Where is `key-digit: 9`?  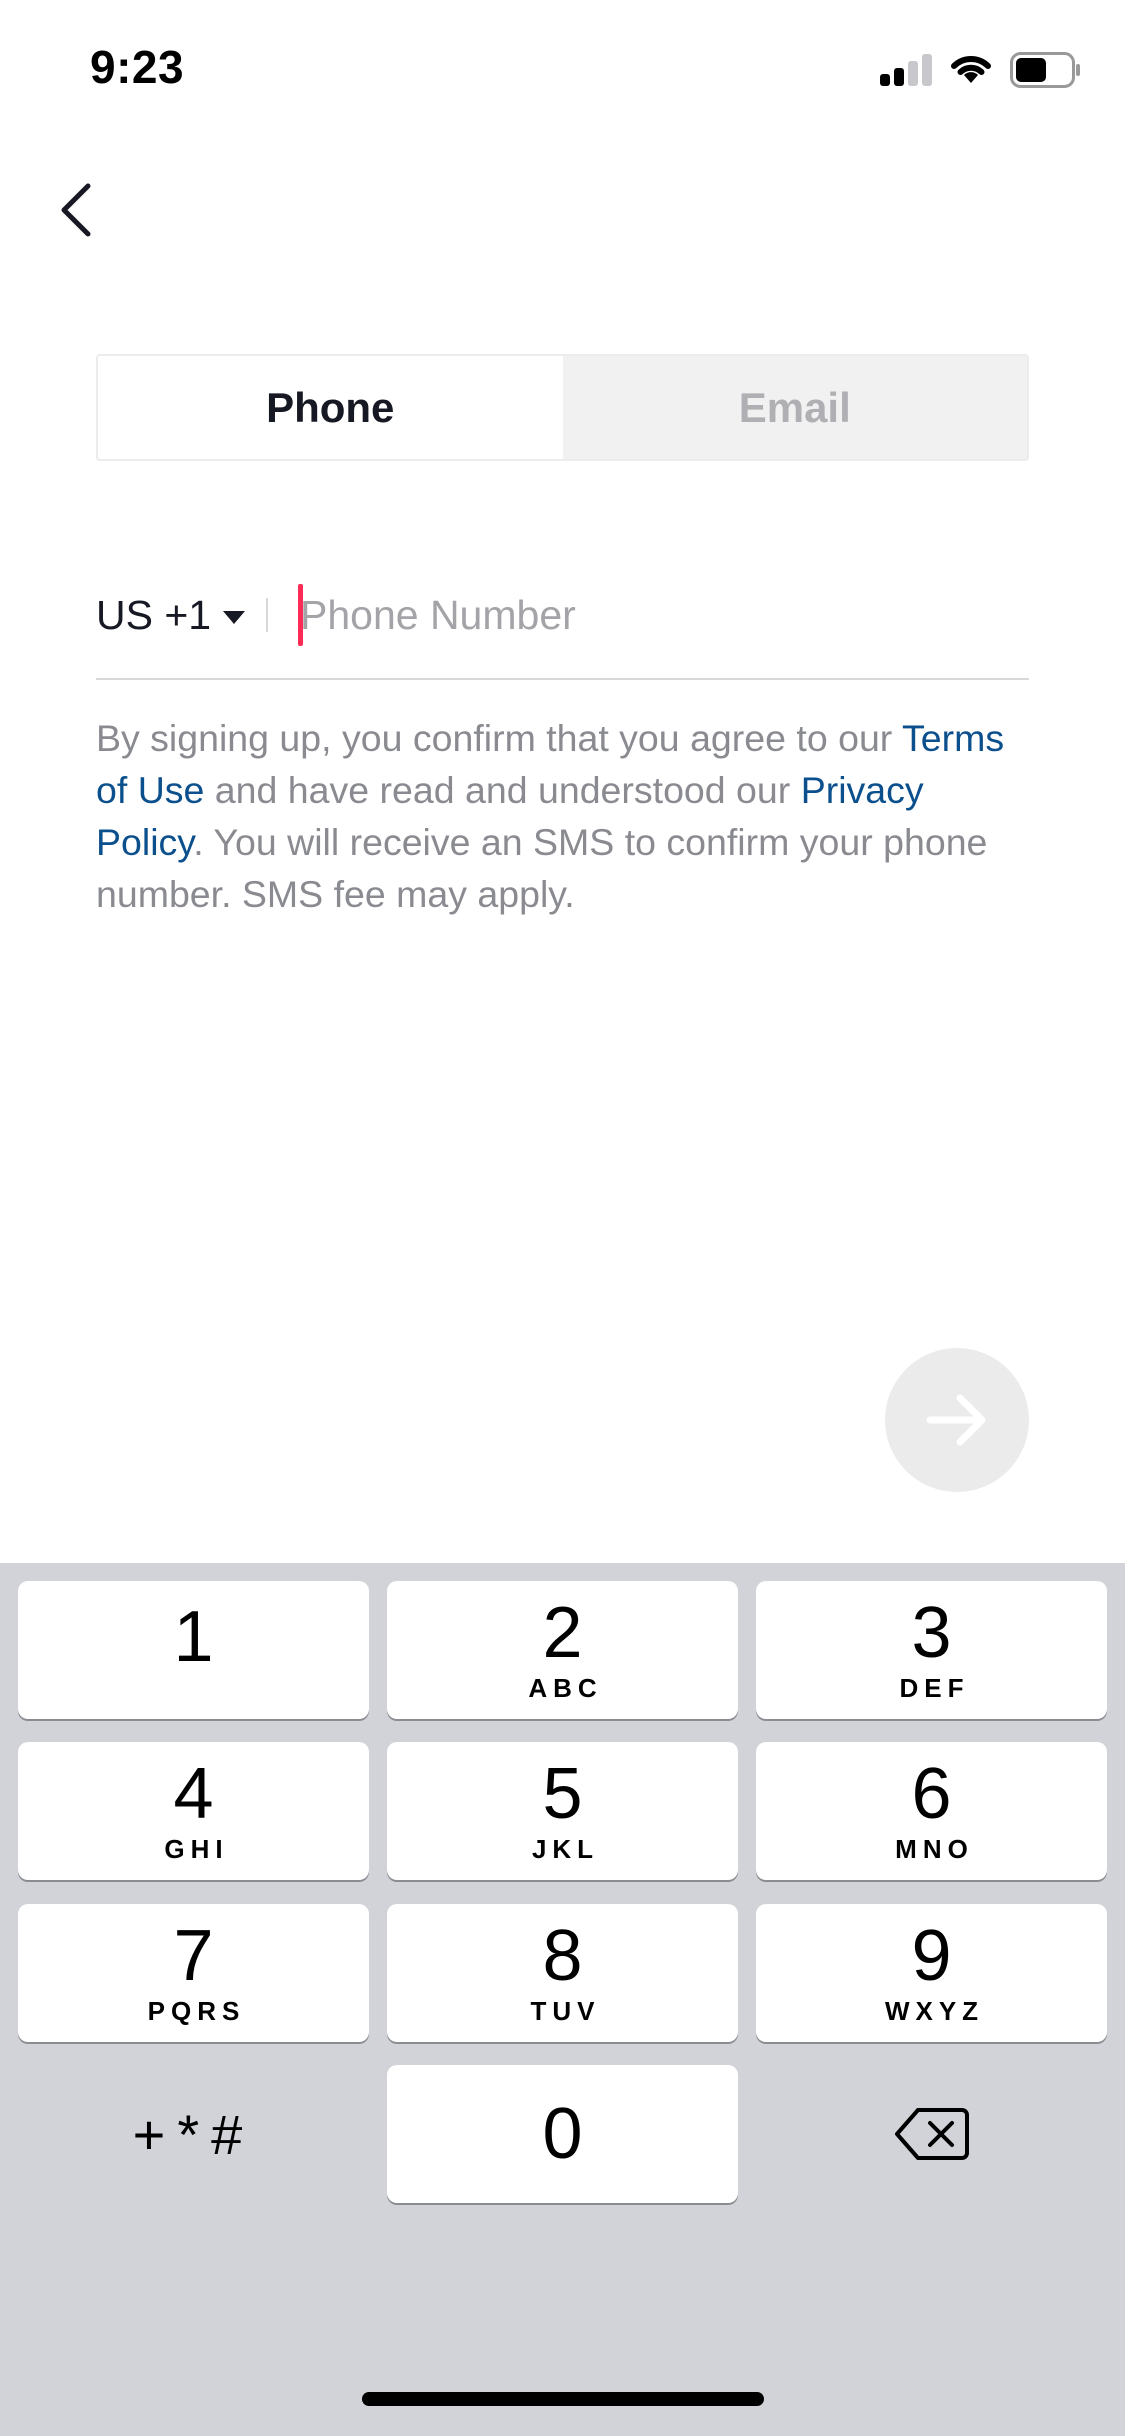
key-digit: 9 is located at coordinates (931, 1955).